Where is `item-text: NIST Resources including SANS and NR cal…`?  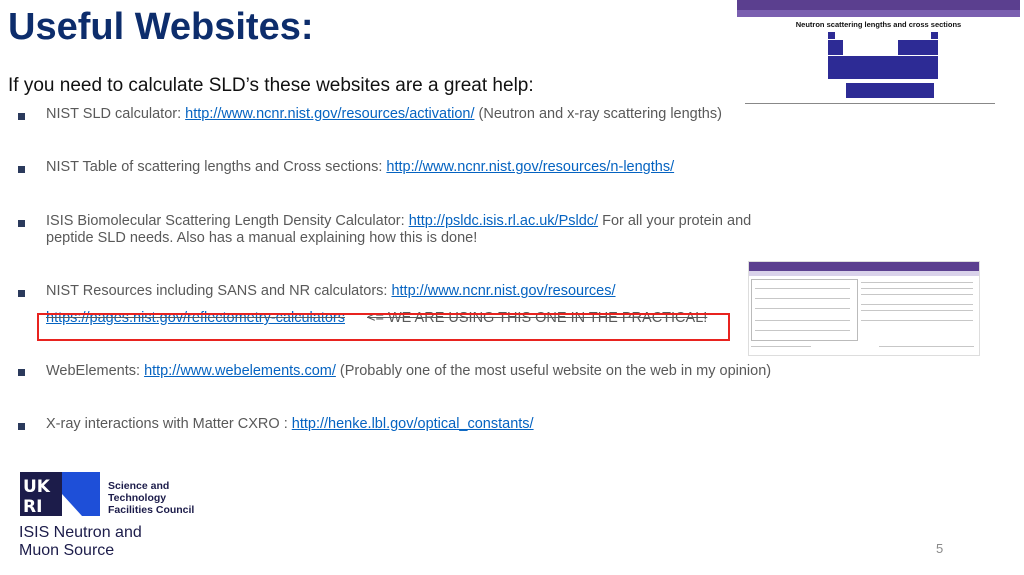
item-text: NIST Resources including SANS and NR cal… is located at coordinates (219, 291).